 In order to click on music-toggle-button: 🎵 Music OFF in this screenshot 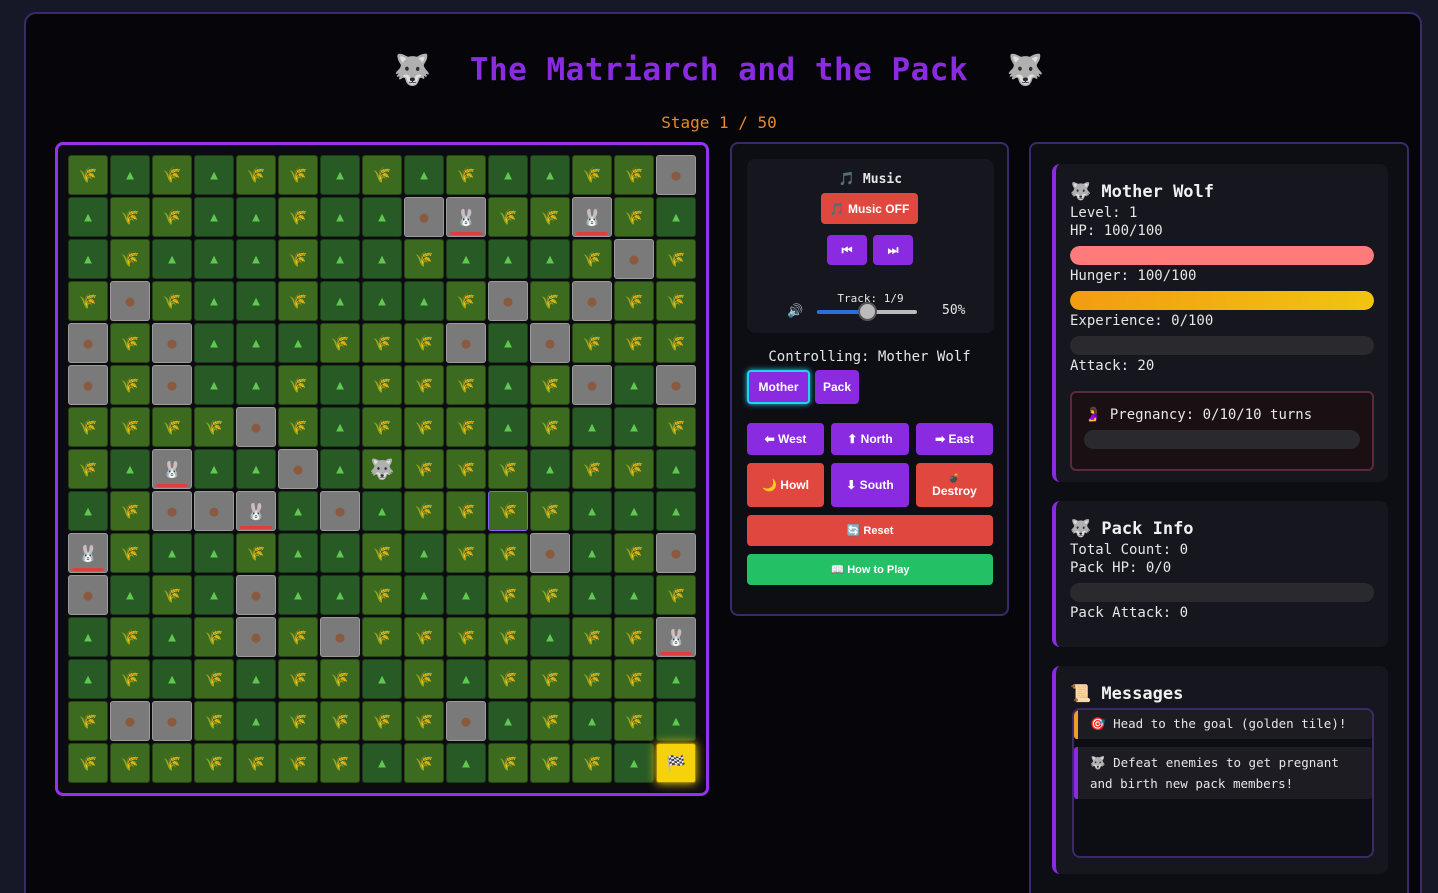, I will do `click(869, 208)`.